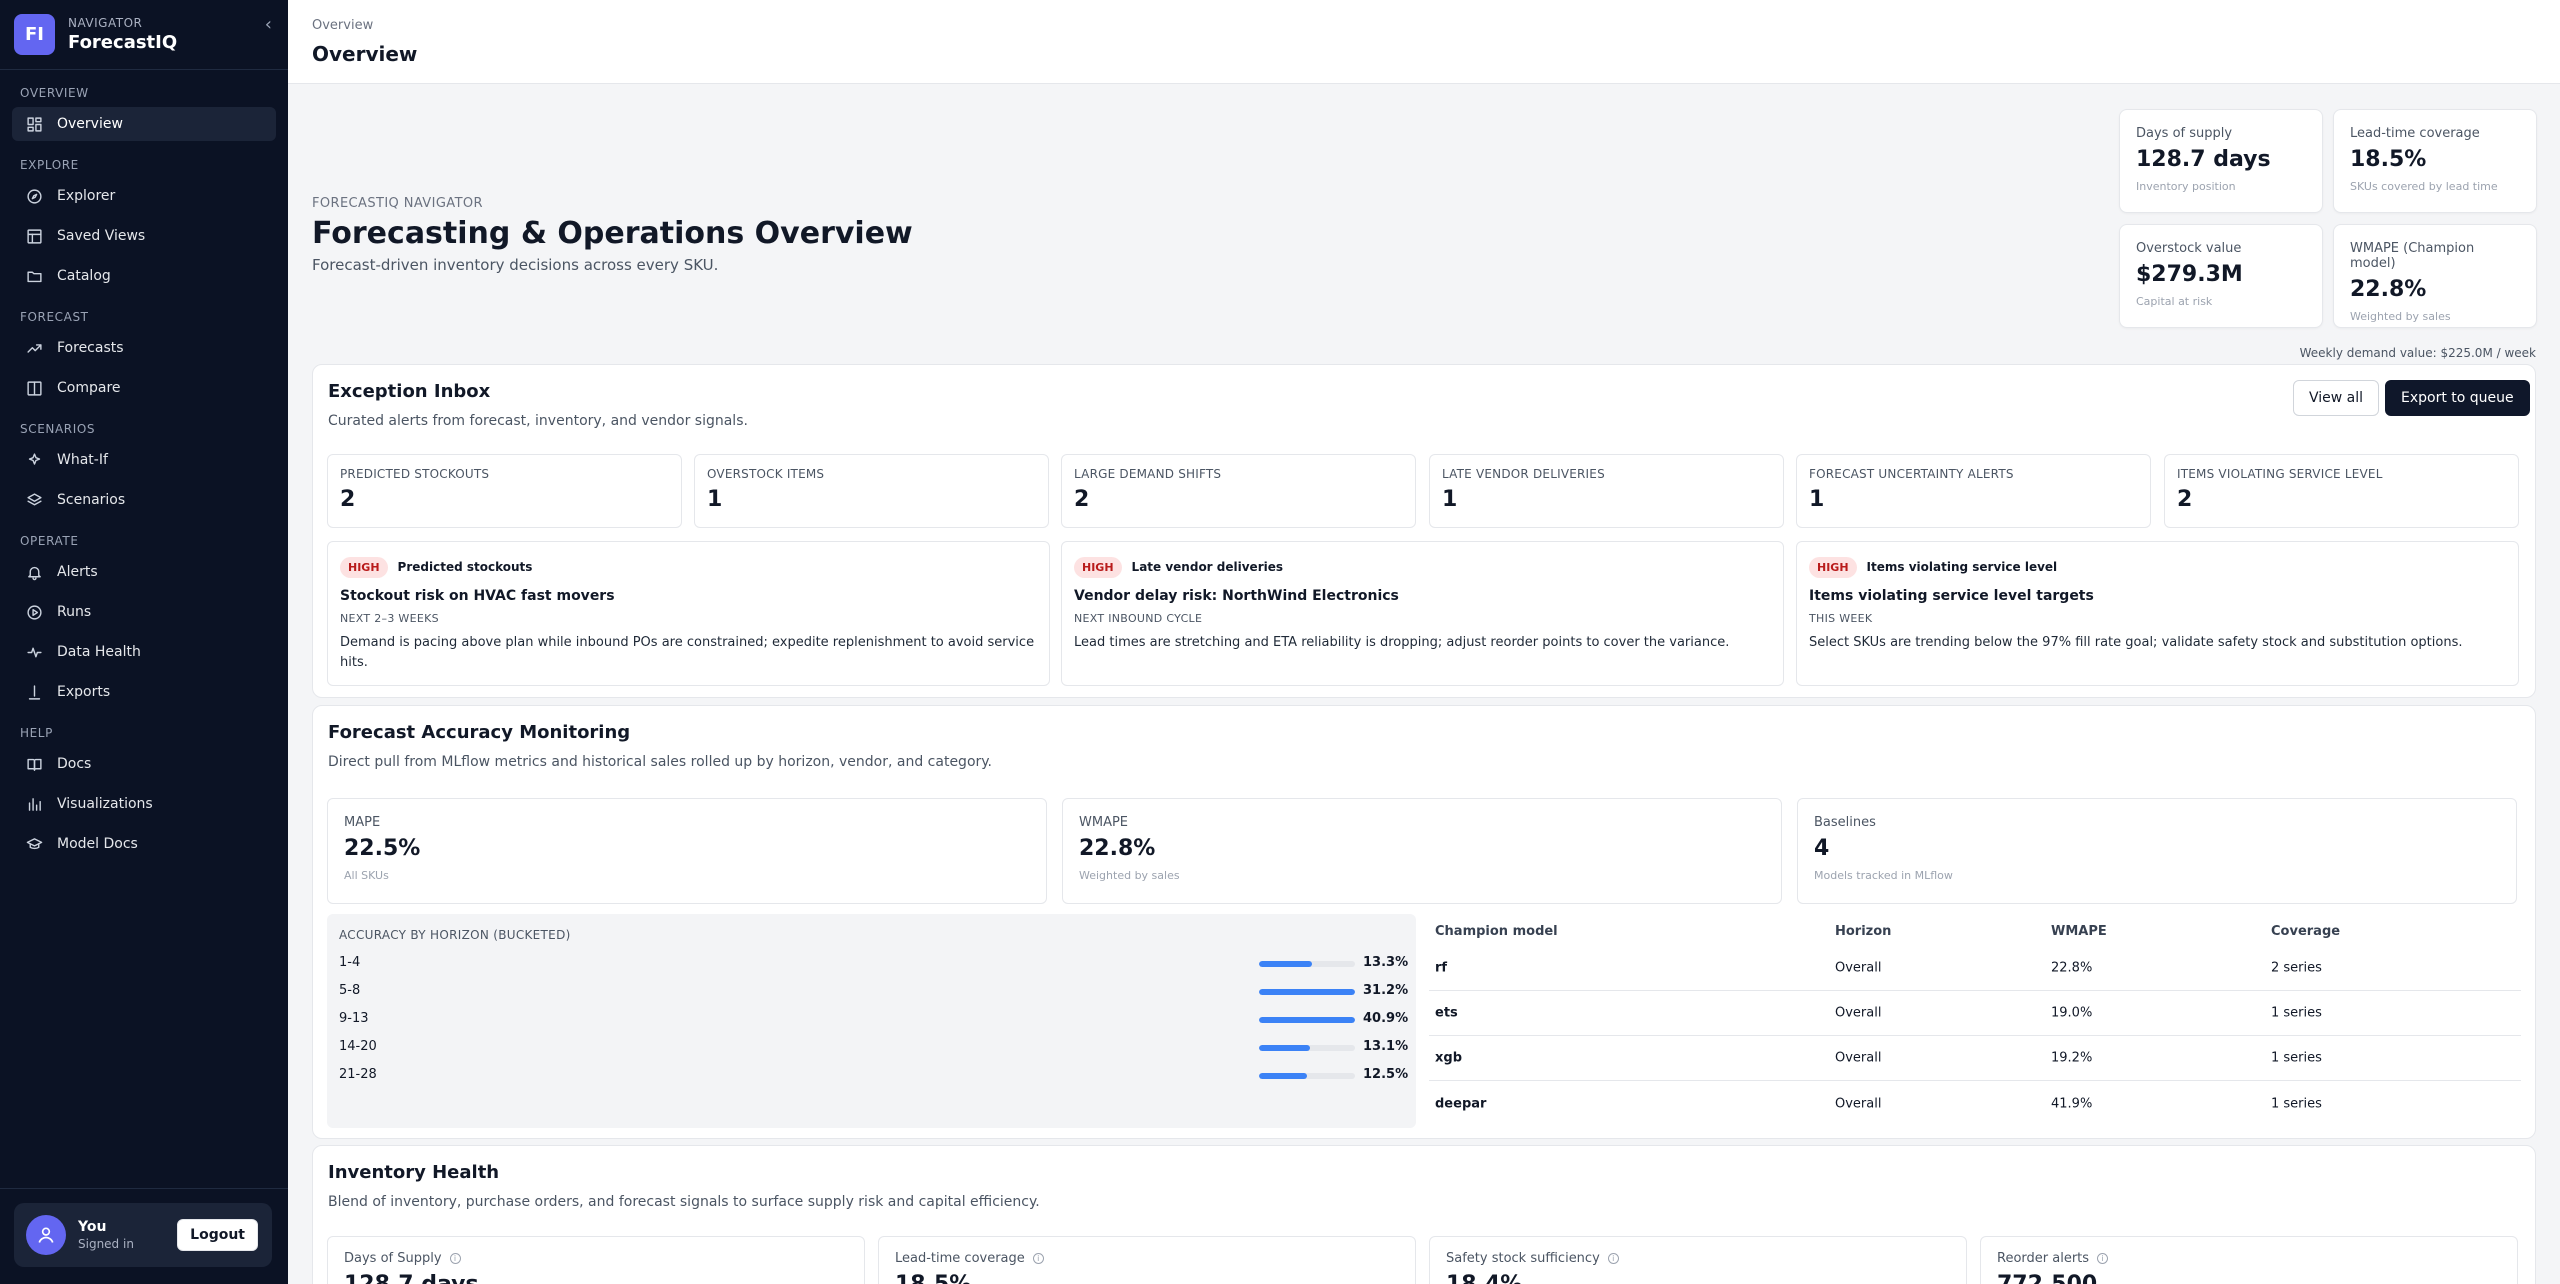  Describe the element at coordinates (871, 491) in the screenshot. I see `count-card-overstock-items: OVERSTOCK ITEMS 1` at that location.